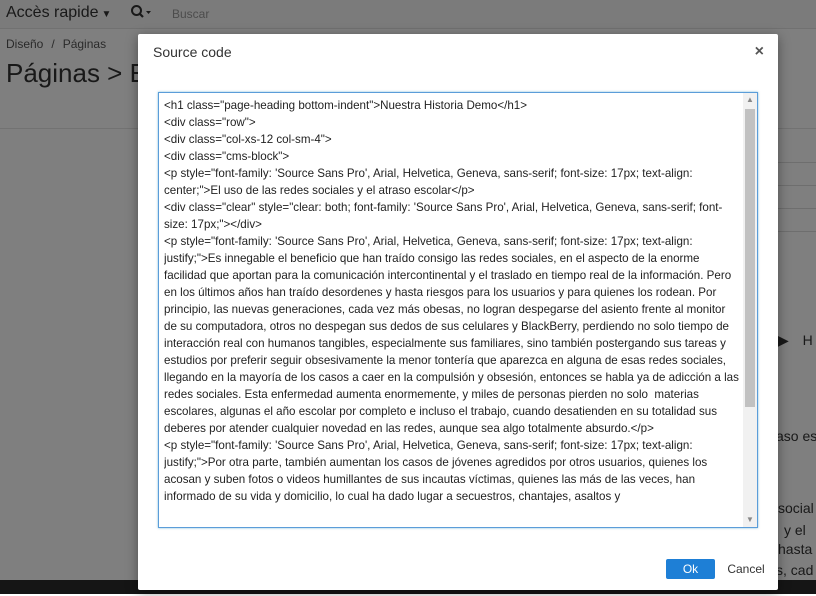 The width and height of the screenshot is (816, 596). What do you see at coordinates (759, 52) in the screenshot?
I see `close-icon: ×` at bounding box center [759, 52].